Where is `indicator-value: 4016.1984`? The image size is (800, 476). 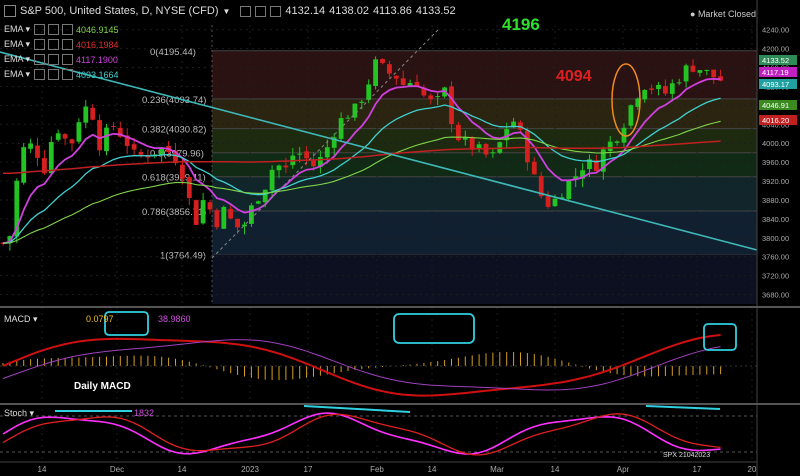
indicator-value: 4016.1984 is located at coordinates (97, 44).